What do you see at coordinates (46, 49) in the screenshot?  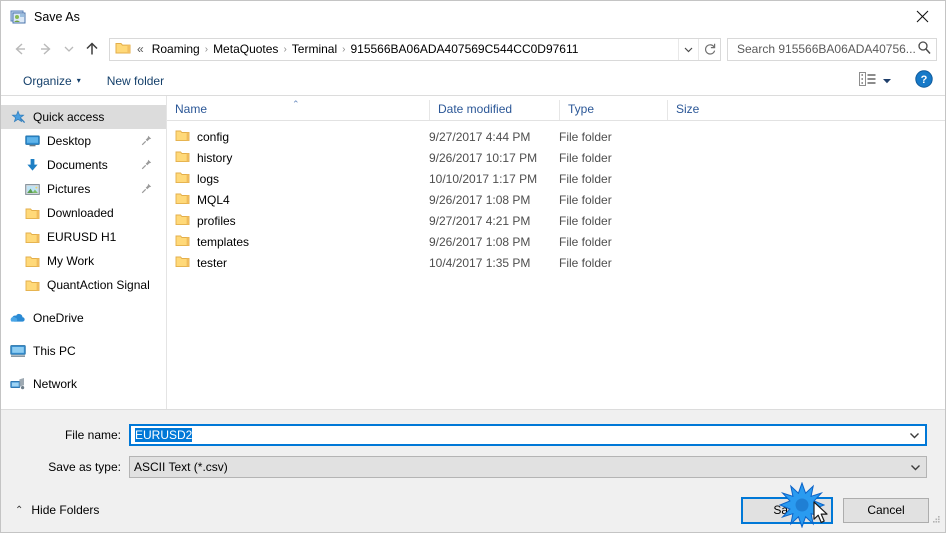 I see `arrow-right-icon` at bounding box center [46, 49].